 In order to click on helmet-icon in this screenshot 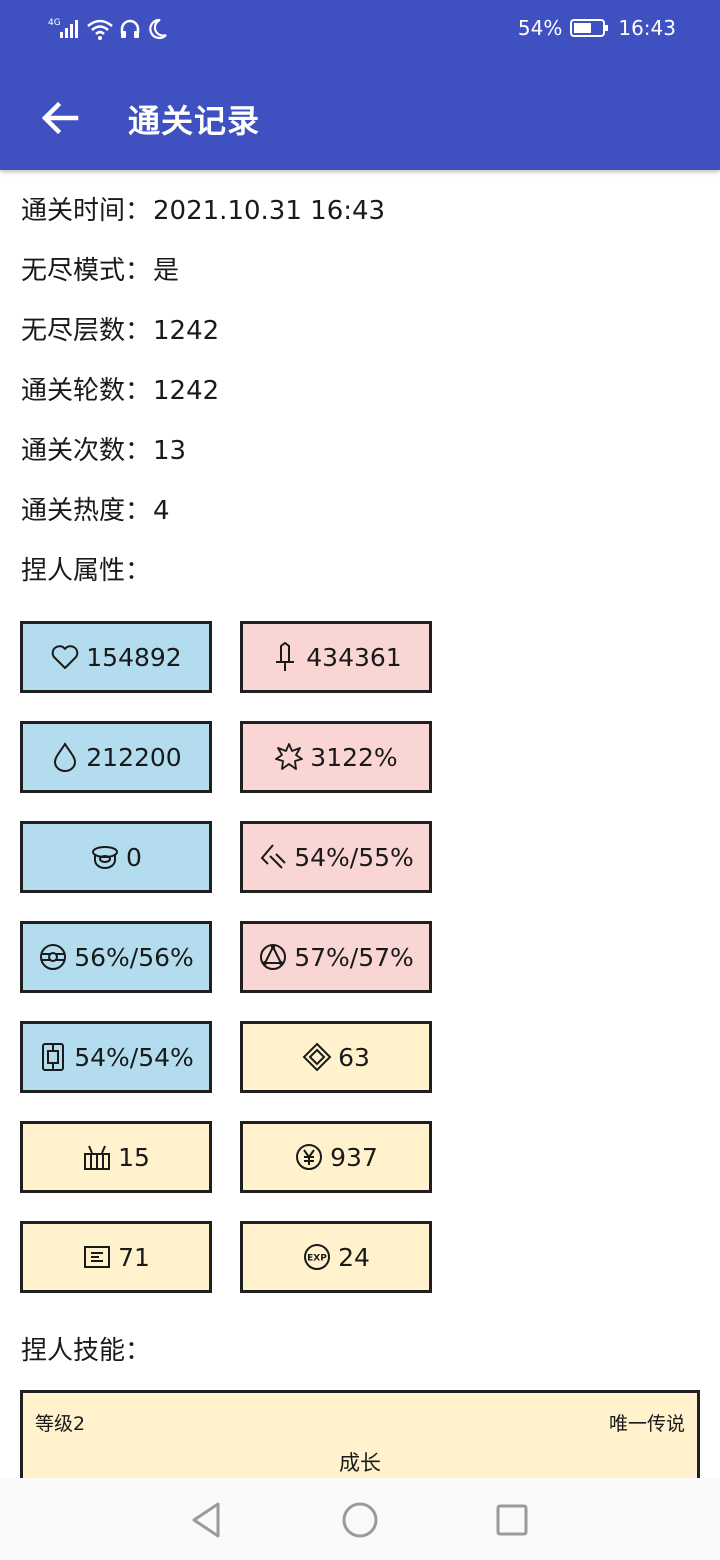, I will do `click(105, 857)`.